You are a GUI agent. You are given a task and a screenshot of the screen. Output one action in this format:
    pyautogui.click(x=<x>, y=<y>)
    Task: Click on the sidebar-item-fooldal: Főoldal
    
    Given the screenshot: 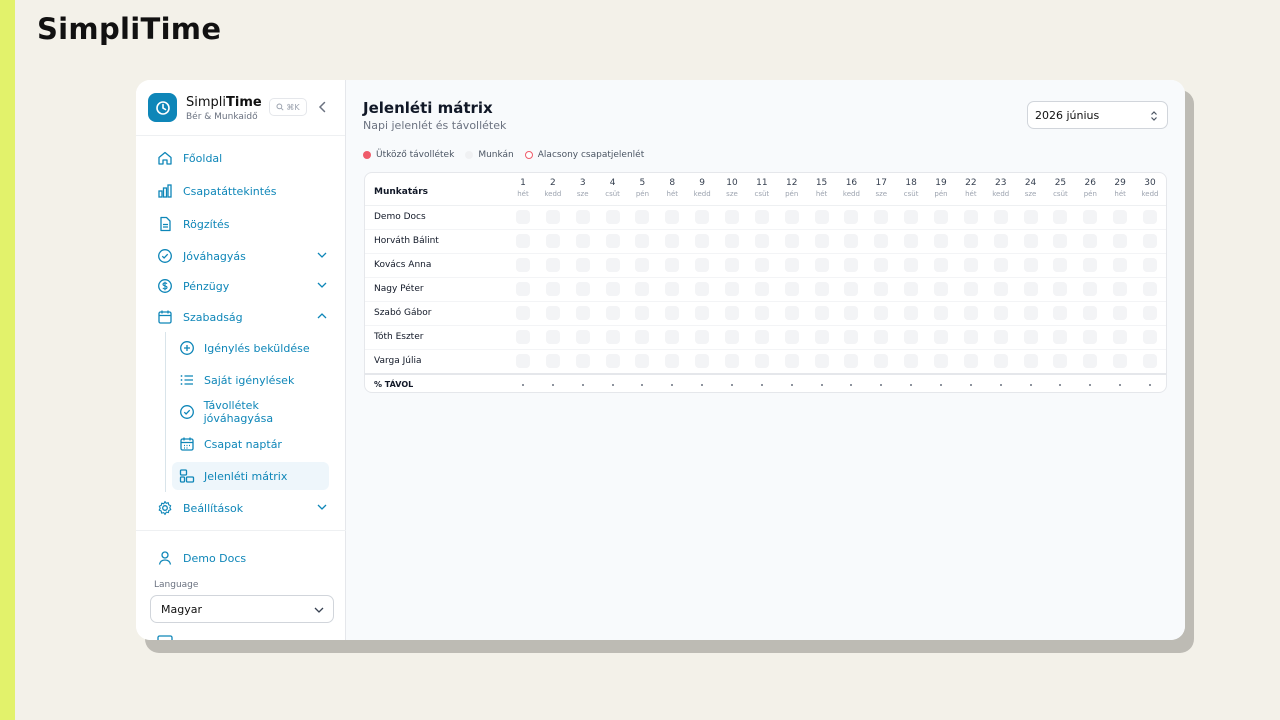 What is the action you would take?
    pyautogui.click(x=242, y=158)
    